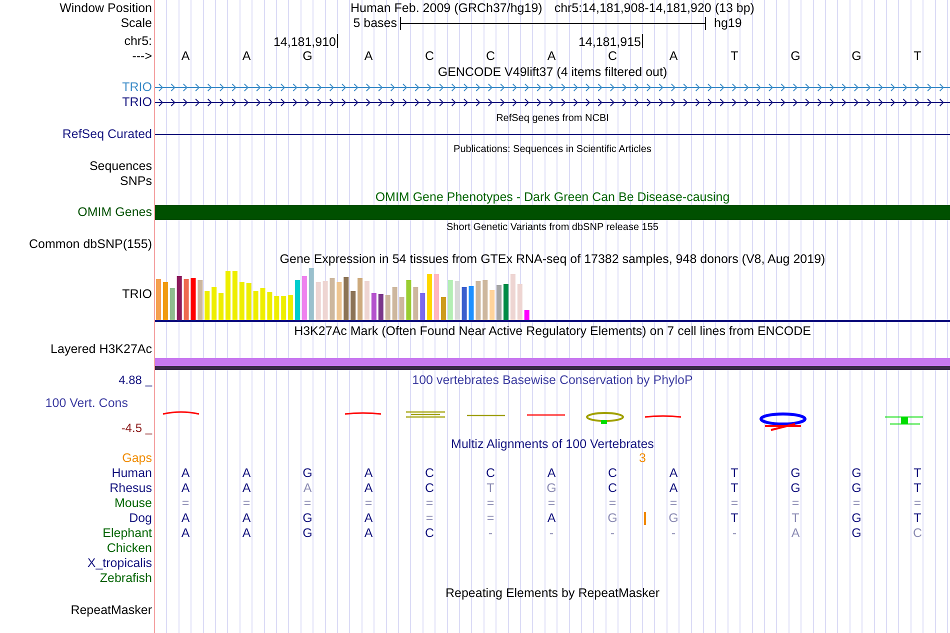  What do you see at coordinates (654, 8) in the screenshot?
I see `position-range: chr5:14,181,908-14,181,920 (13 bp)` at bounding box center [654, 8].